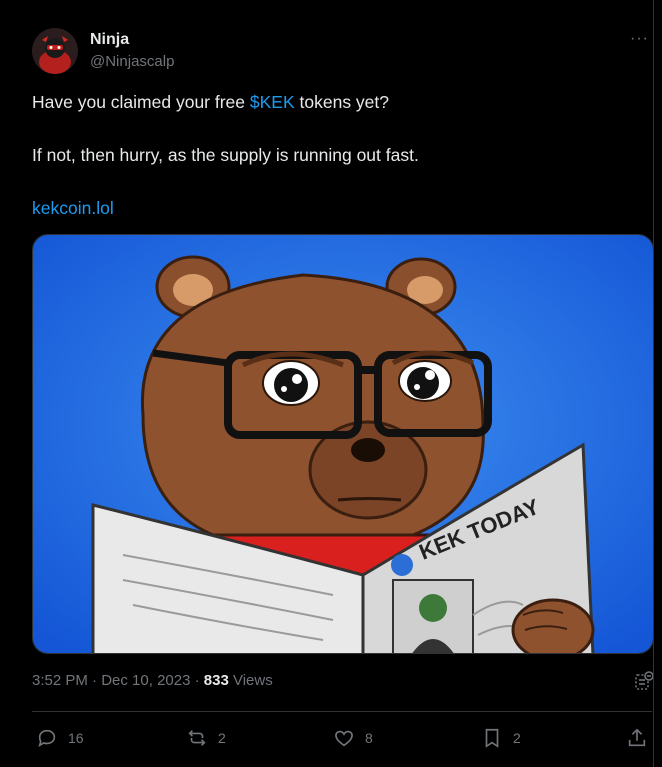  What do you see at coordinates (222, 738) in the screenshot?
I see `repost-count: 2` at bounding box center [222, 738].